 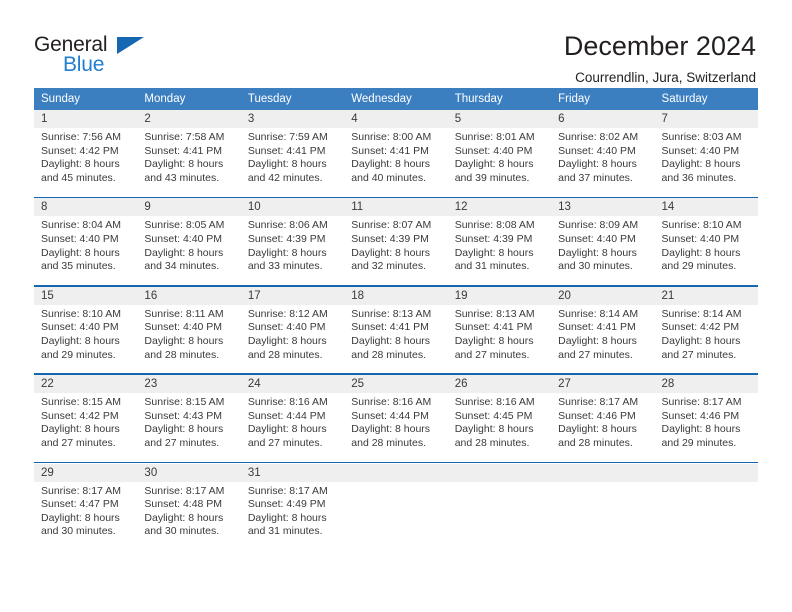 What do you see at coordinates (390, 238) in the screenshot?
I see `sunset-text: Sunset: 4:39 PM` at bounding box center [390, 238].